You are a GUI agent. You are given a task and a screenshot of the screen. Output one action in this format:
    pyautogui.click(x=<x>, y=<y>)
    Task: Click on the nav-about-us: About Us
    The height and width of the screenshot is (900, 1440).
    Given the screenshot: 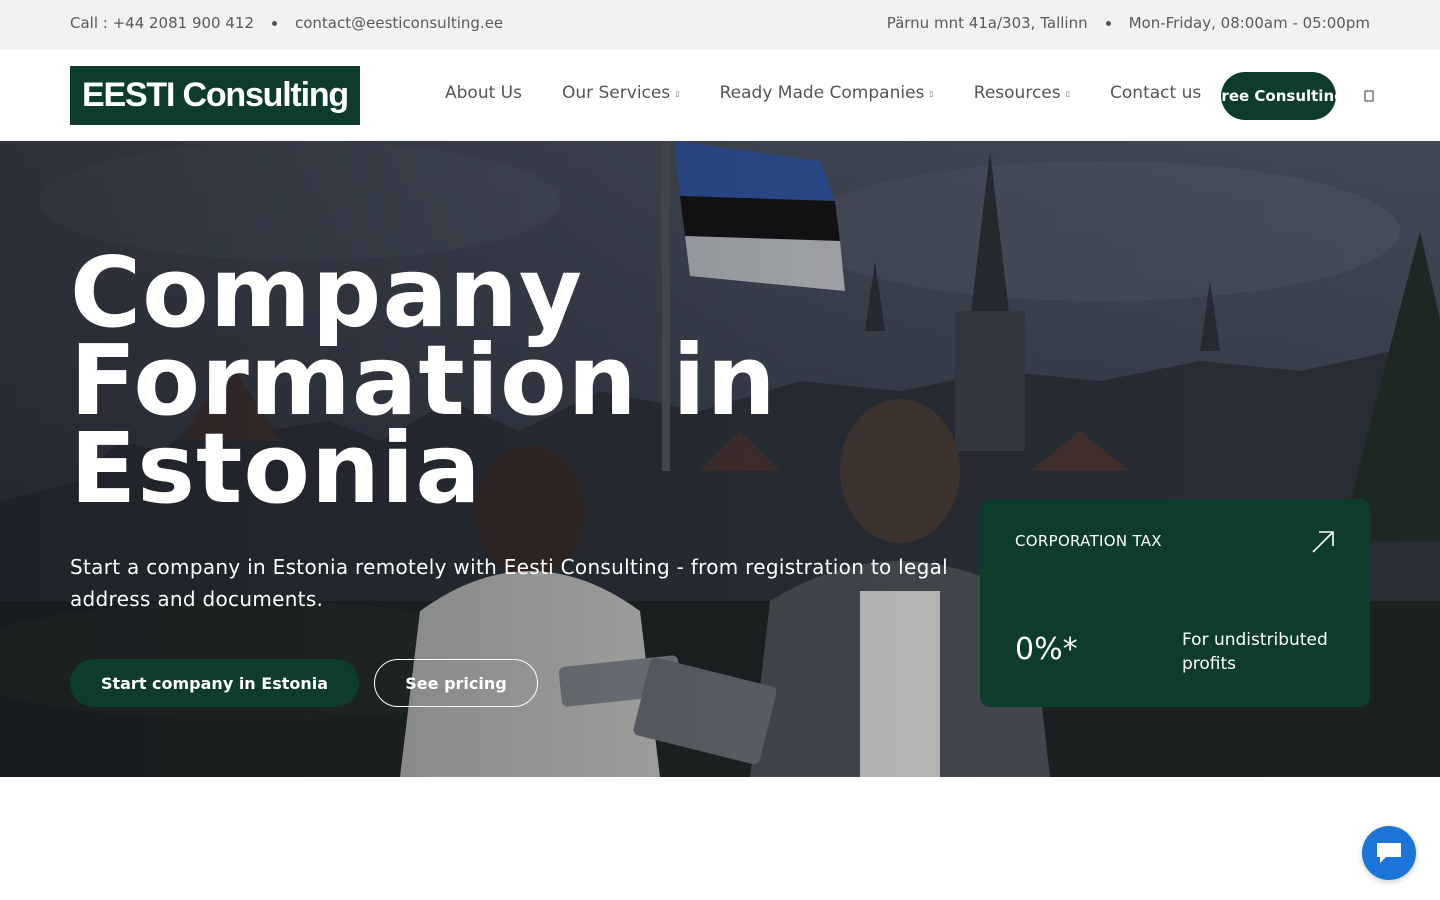 What is the action you would take?
    pyautogui.click(x=483, y=93)
    